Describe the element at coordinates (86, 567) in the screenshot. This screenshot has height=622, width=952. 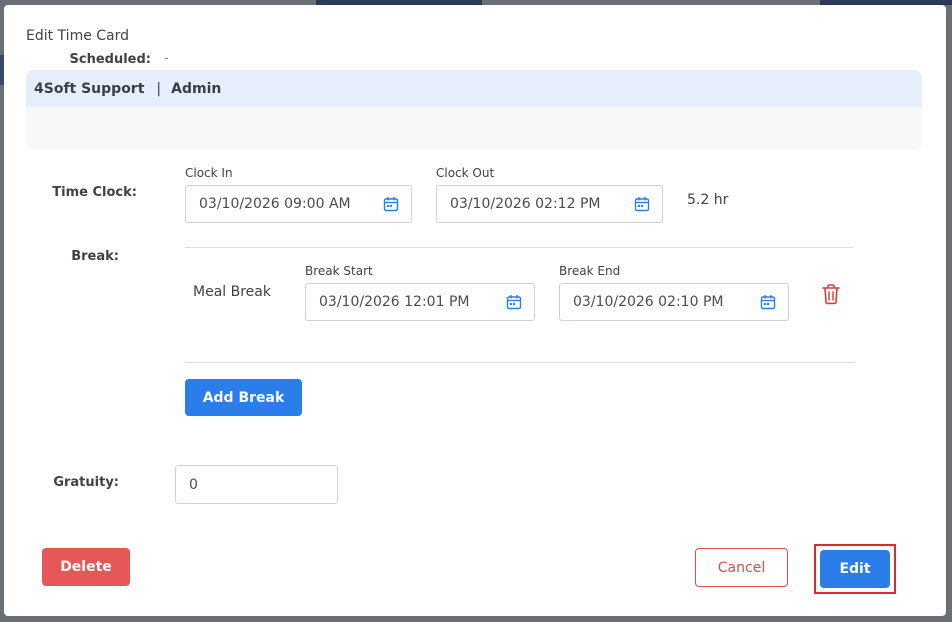
I see `delete-button: Delete` at that location.